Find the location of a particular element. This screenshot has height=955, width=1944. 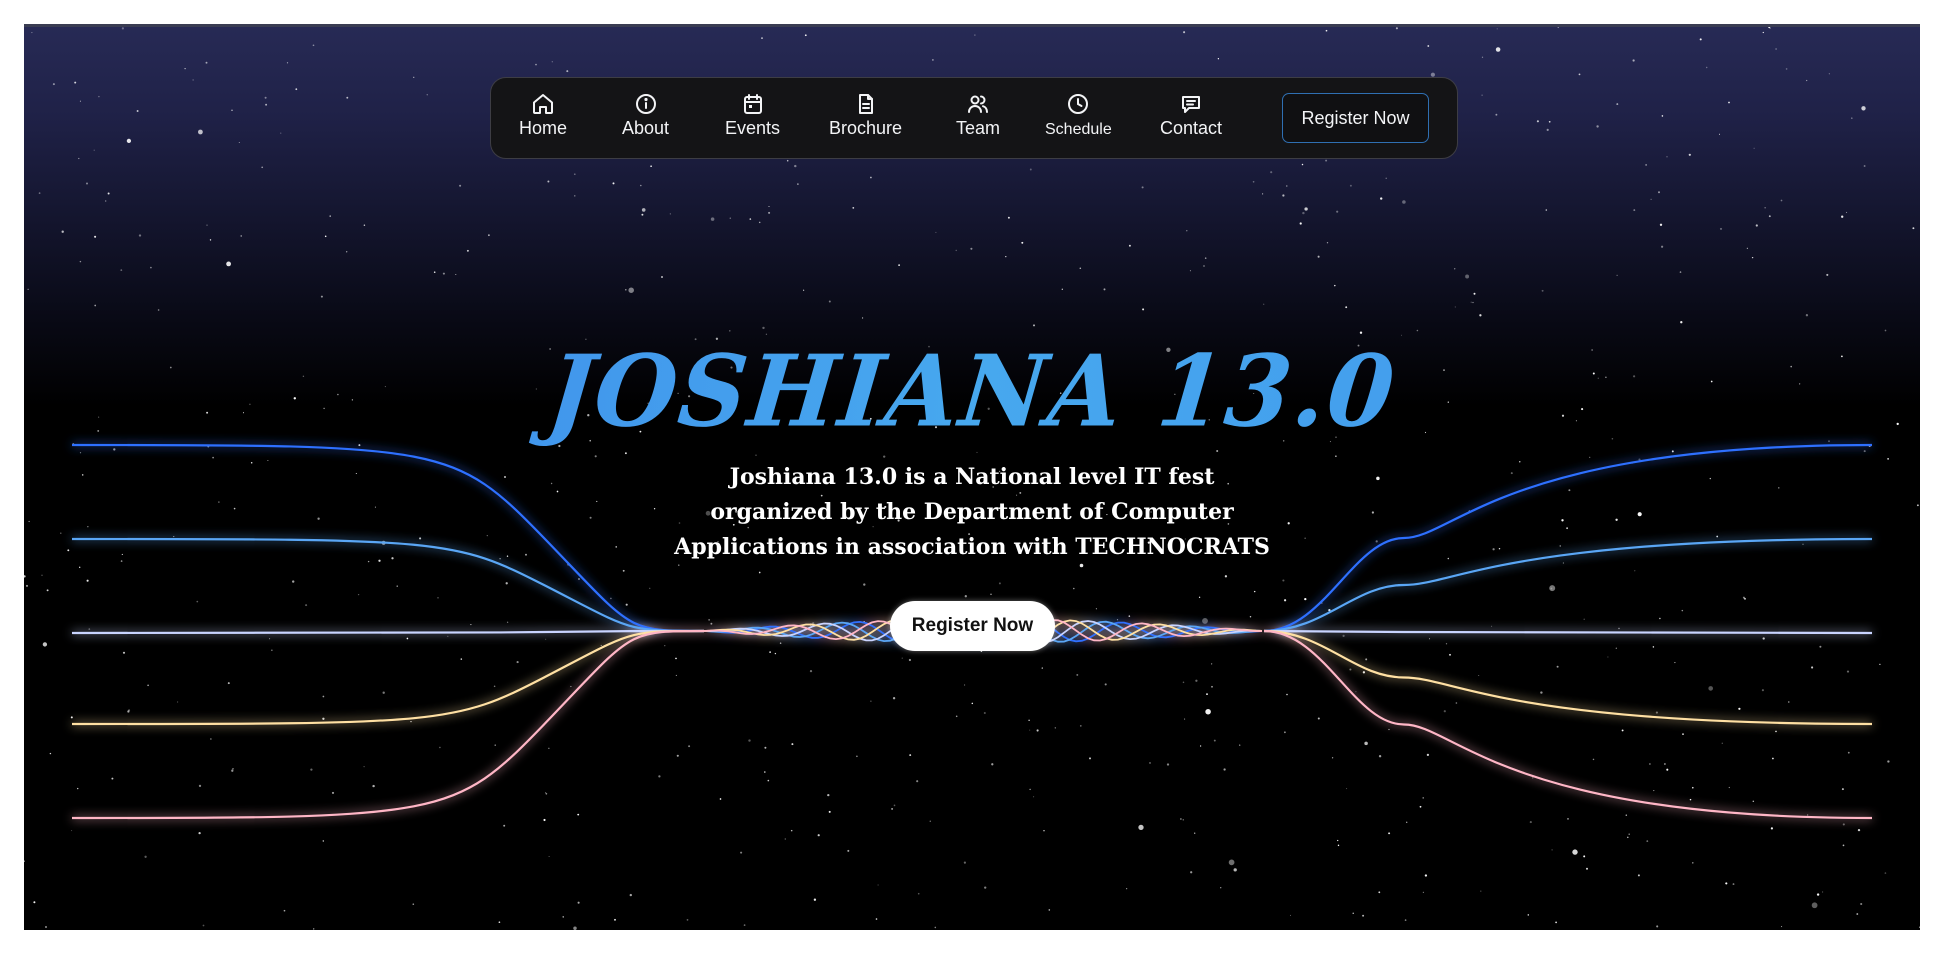

nav-contact: Contact is located at coordinates (1191, 115).